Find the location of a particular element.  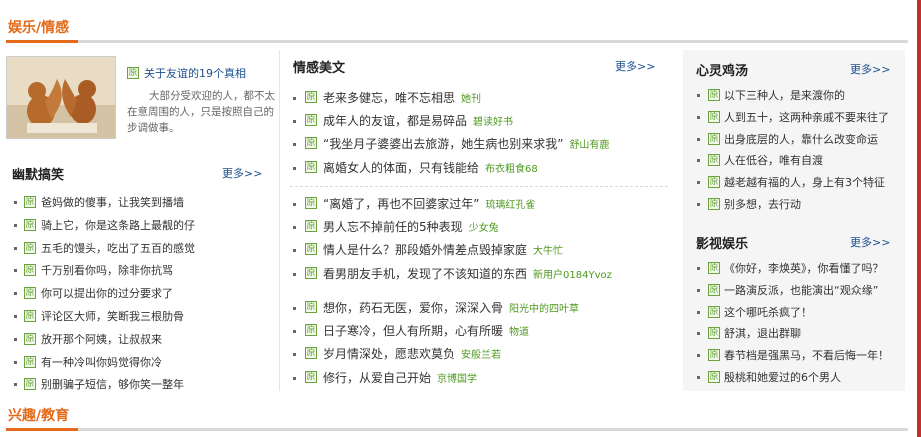

item-title: 出身底层的人，靠什么改变命运 is located at coordinates (801, 139).